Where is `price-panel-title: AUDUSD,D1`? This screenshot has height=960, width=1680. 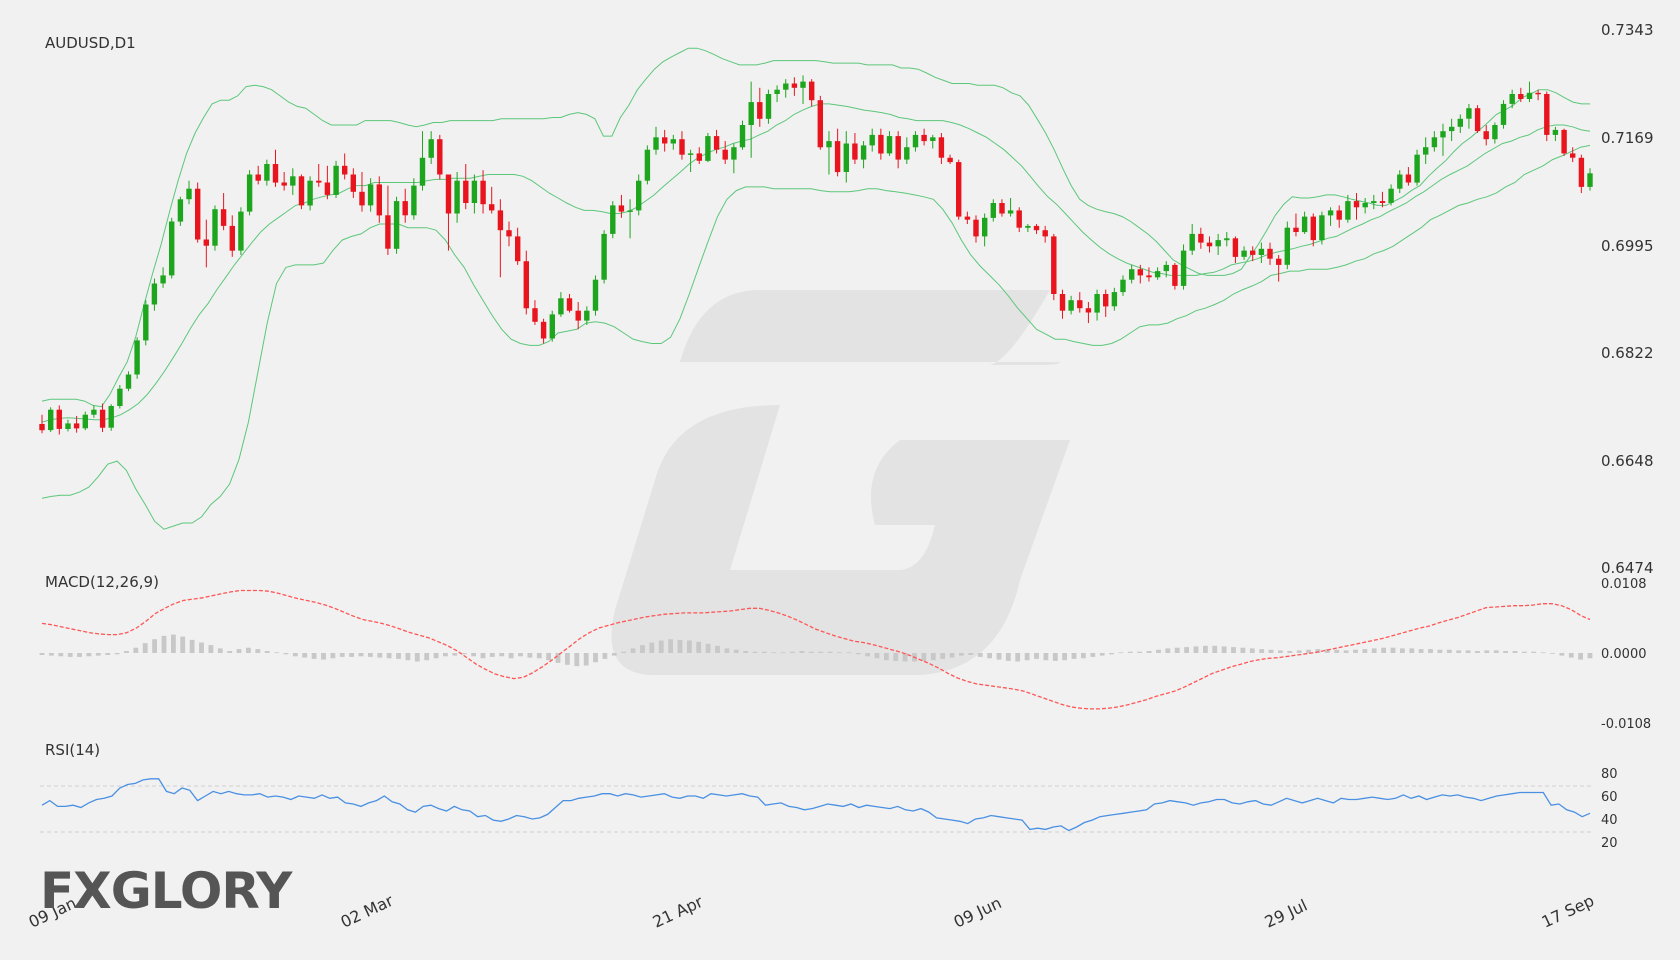
price-panel-title: AUDUSD,D1 is located at coordinates (90, 43).